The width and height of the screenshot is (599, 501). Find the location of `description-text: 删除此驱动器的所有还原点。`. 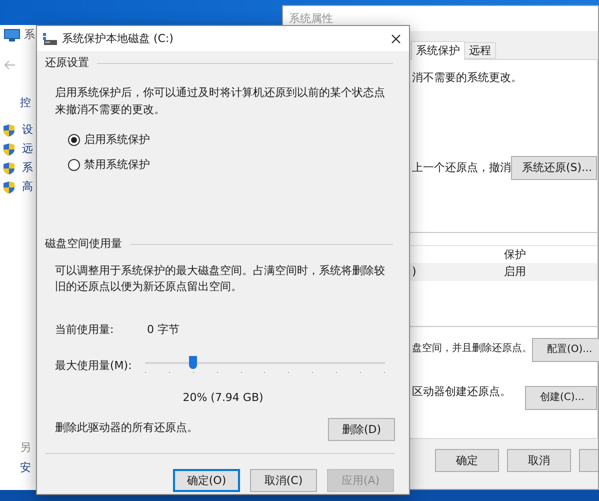

description-text: 删除此驱动器的所有还原点。 is located at coordinates (126, 428).